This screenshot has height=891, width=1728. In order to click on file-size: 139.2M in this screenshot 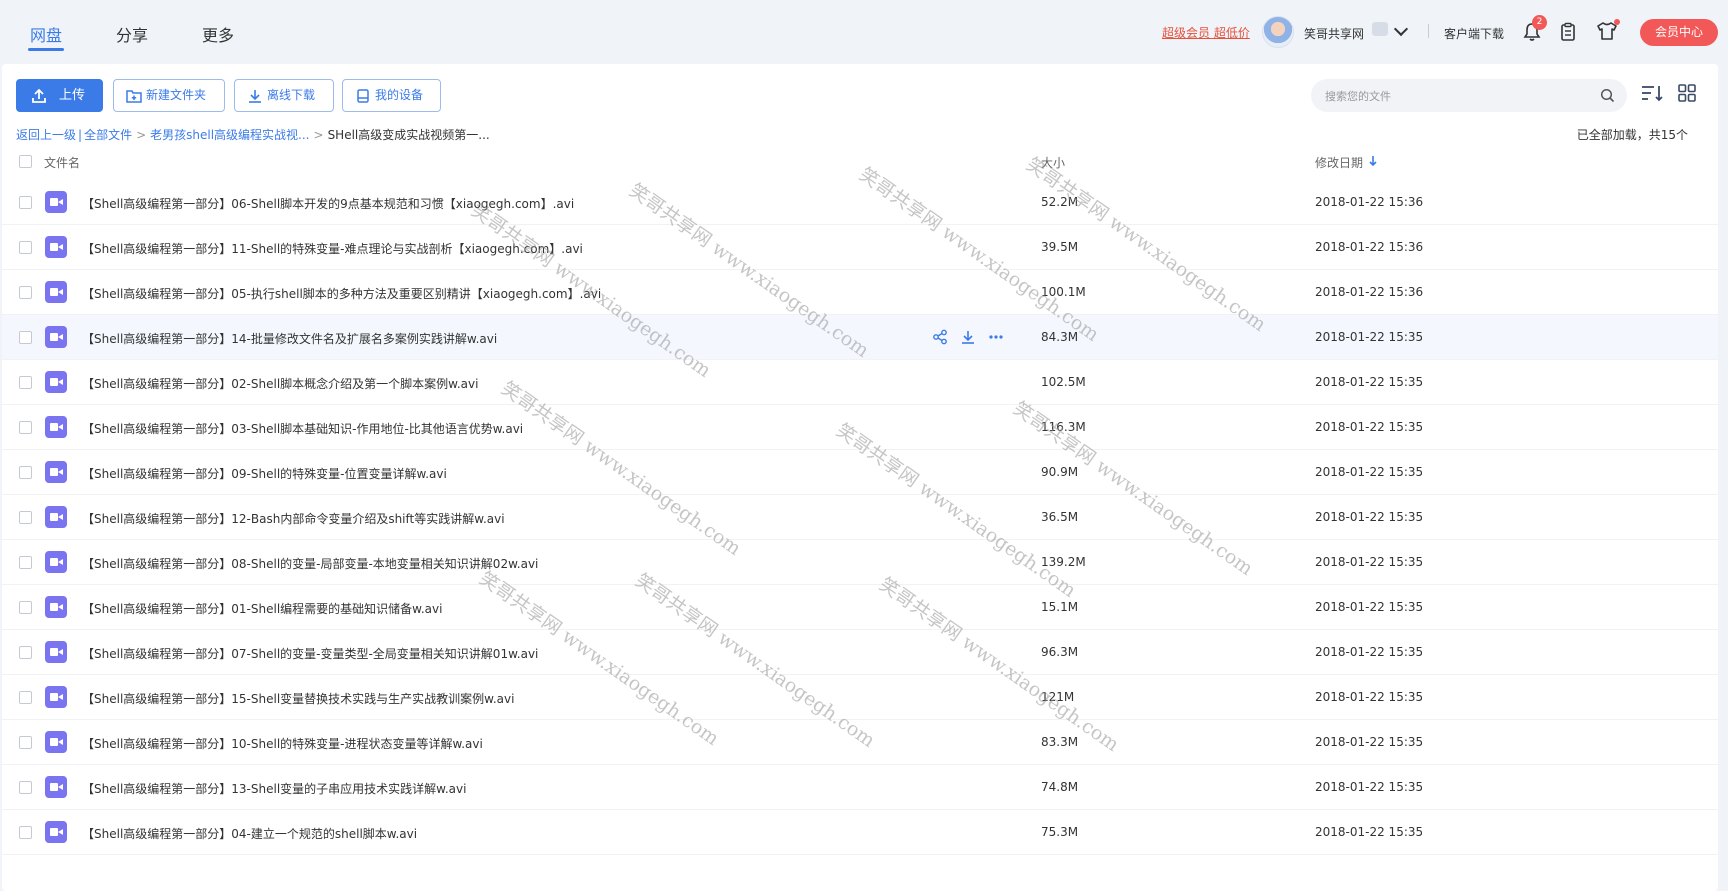, I will do `click(1063, 562)`.